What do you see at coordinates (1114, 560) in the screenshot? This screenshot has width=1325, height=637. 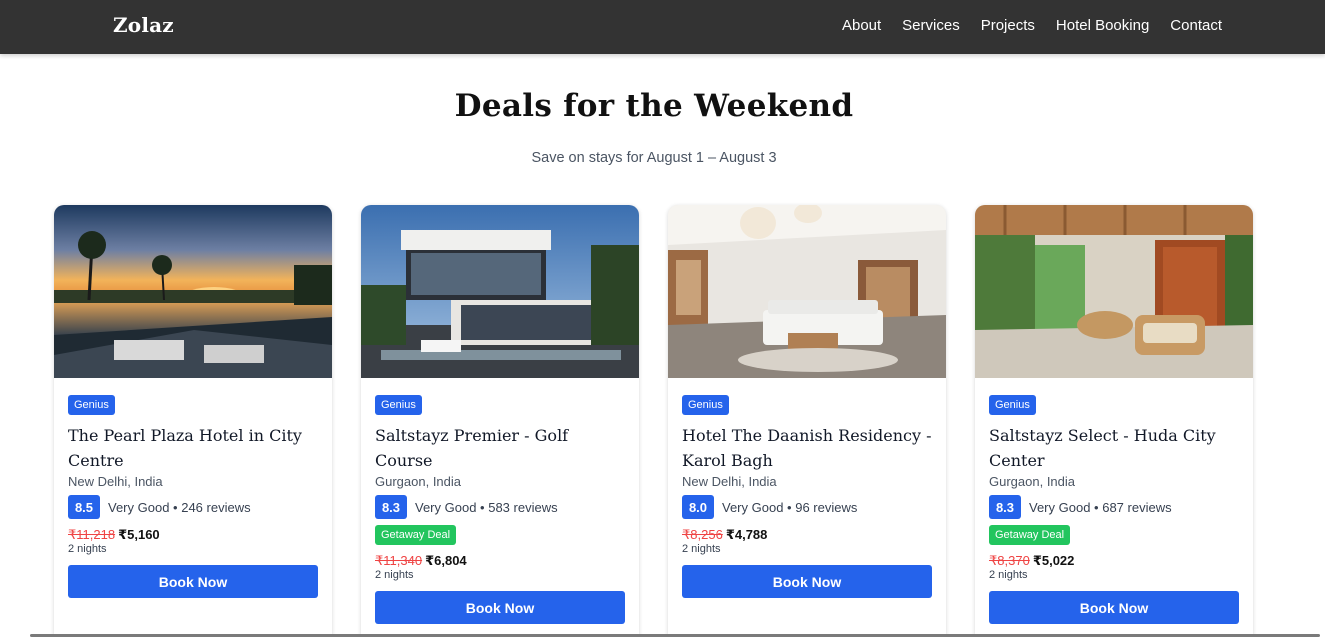 I see `price-row: ₹8,370 ₹5,022` at bounding box center [1114, 560].